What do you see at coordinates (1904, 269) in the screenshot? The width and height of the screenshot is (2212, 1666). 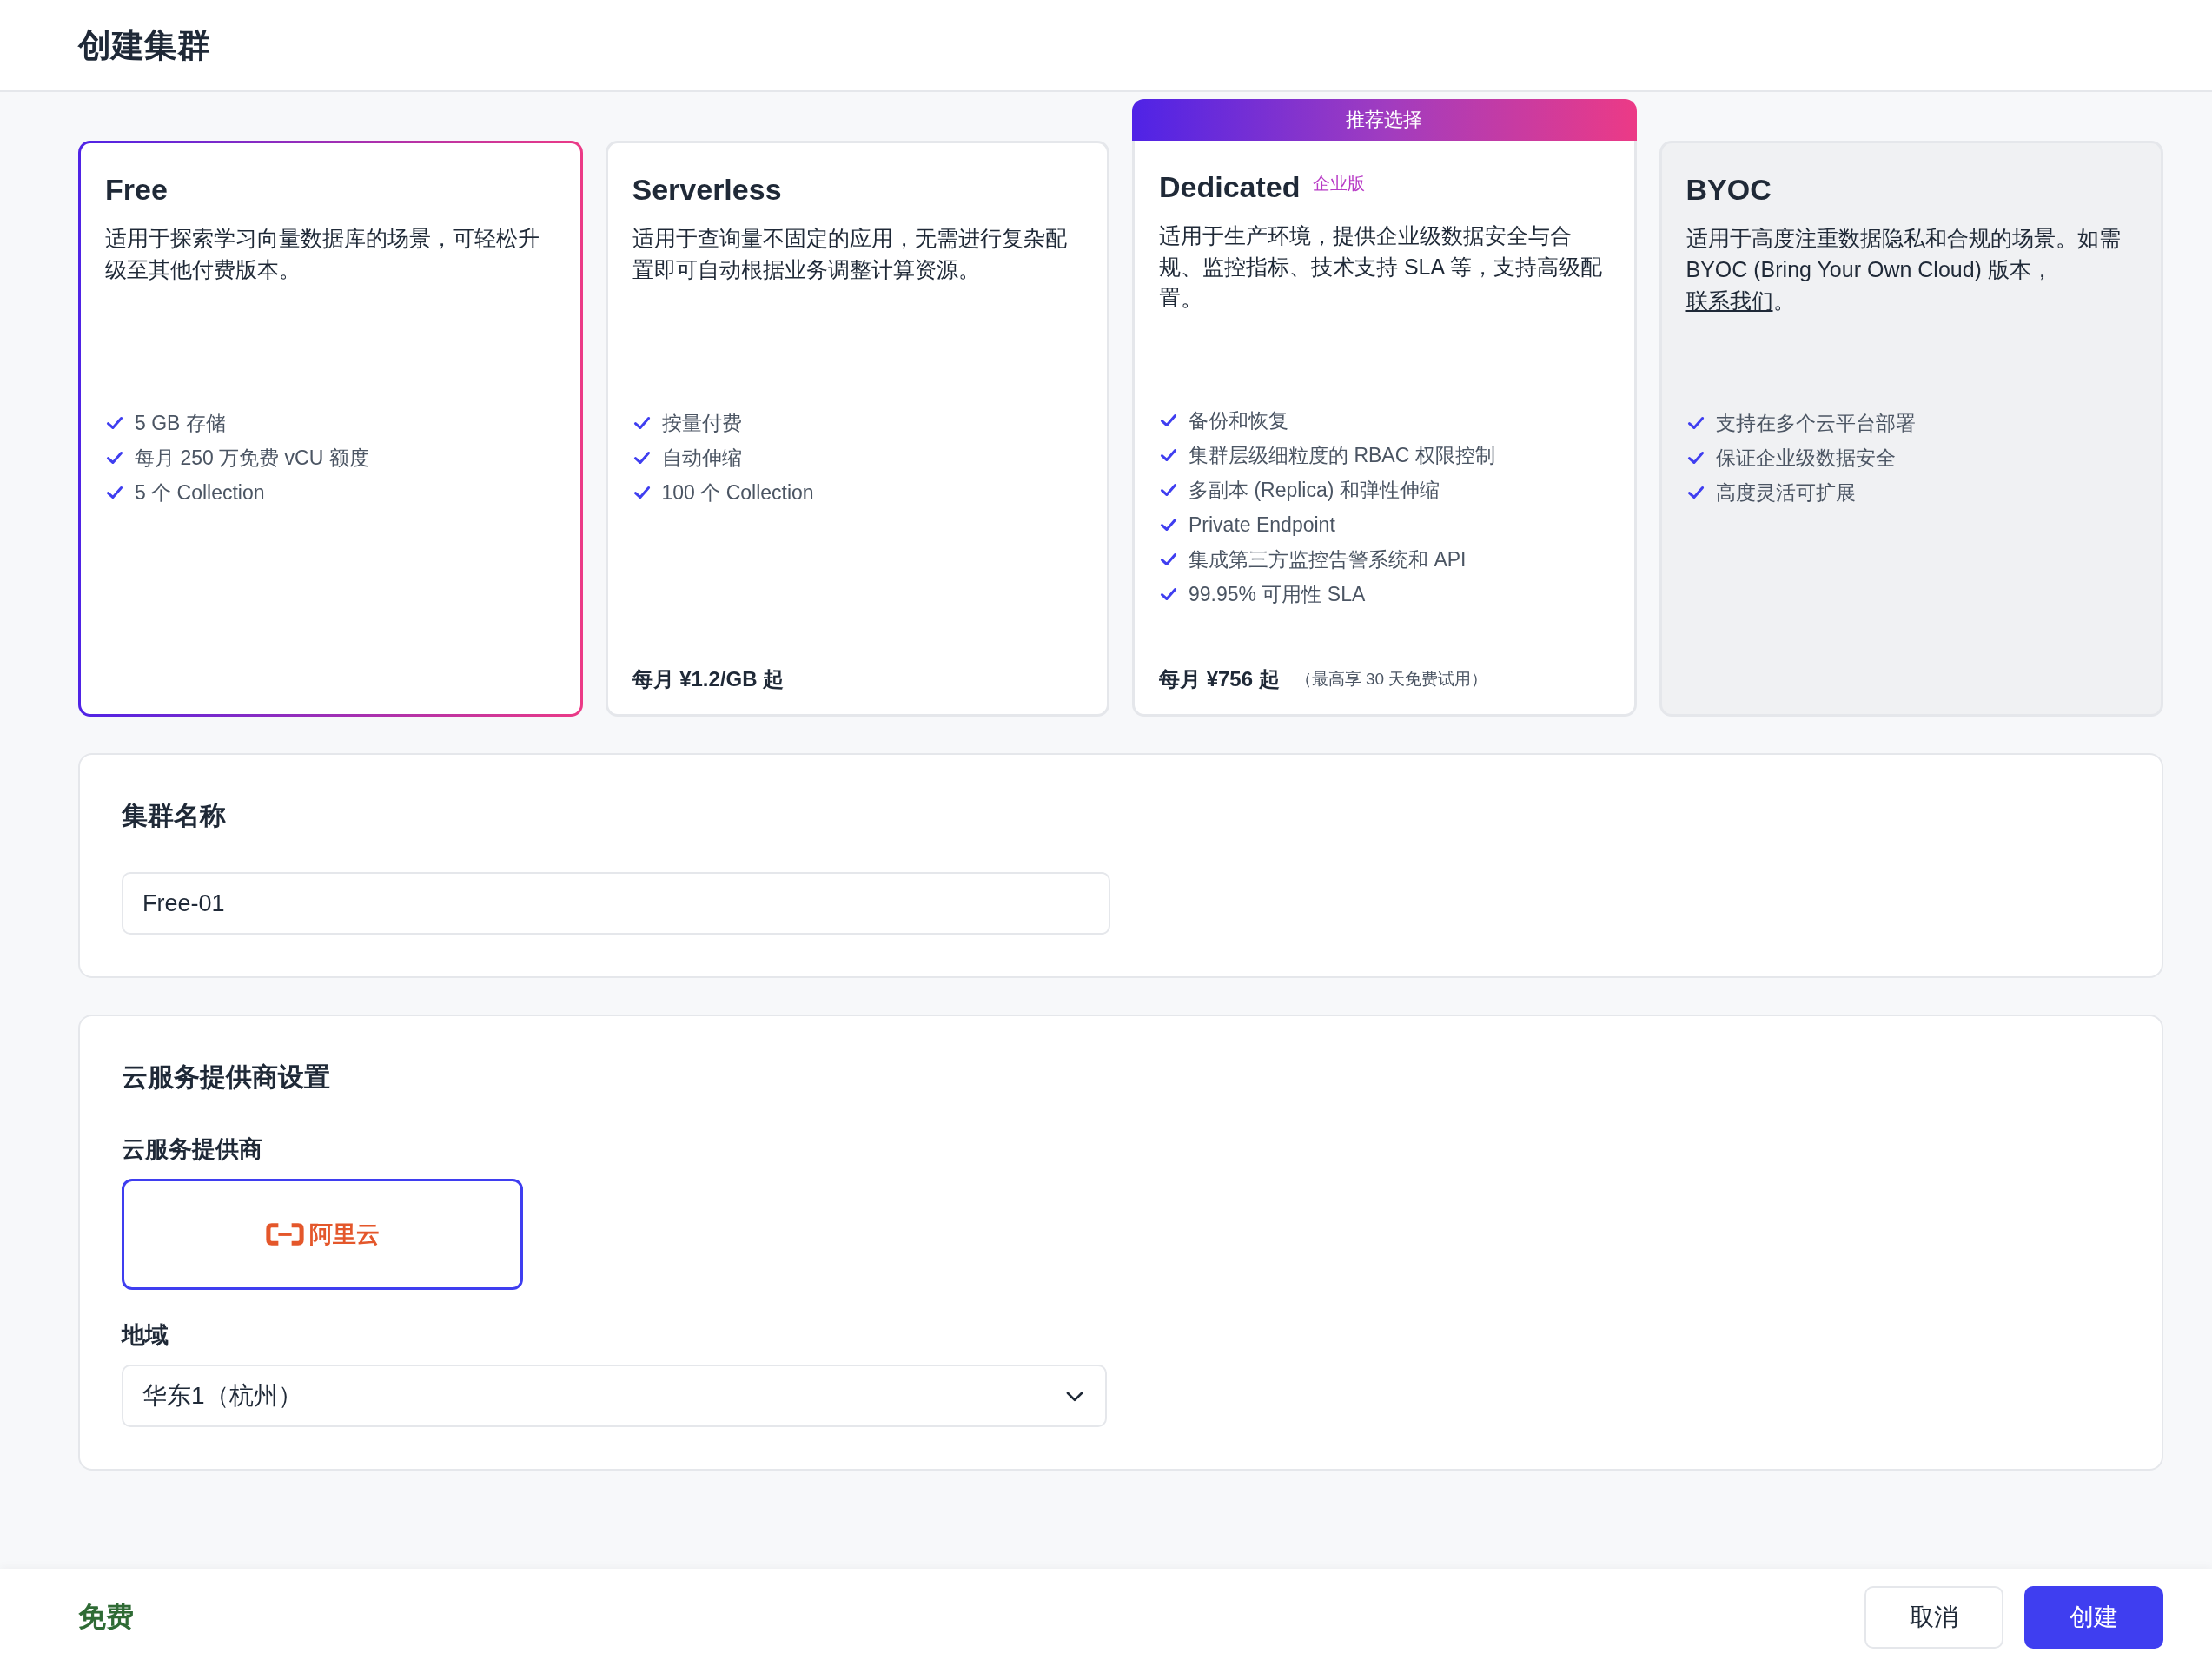 I see `plan-description: 适用于高度注重数据隐私和合规的场景。如需 BYOC (Bring Your Own Cloud) 版本， 联系我们。` at bounding box center [1904, 269].